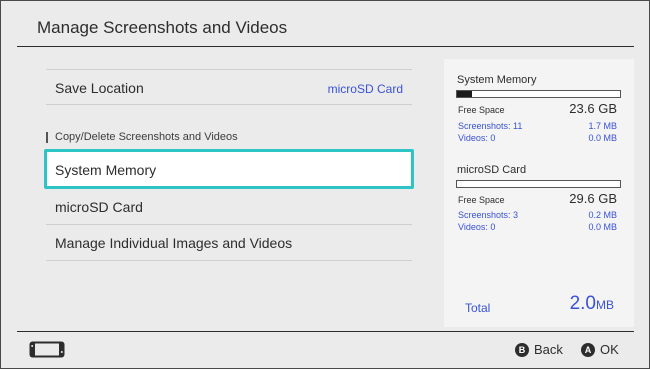 The image size is (650, 369). What do you see at coordinates (106, 170) in the screenshot?
I see `menu-item-label: System Memory` at bounding box center [106, 170].